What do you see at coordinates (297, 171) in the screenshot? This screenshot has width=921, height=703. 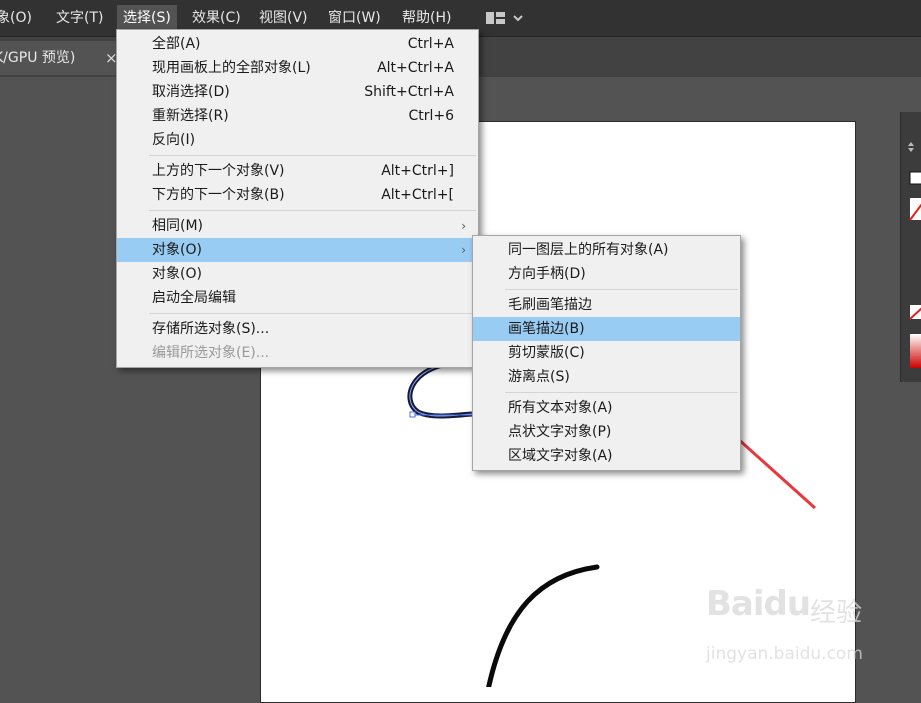 I see `menu-item-next-object-above: 上方的下一个对象(V) Alt+Ctrl+]` at bounding box center [297, 171].